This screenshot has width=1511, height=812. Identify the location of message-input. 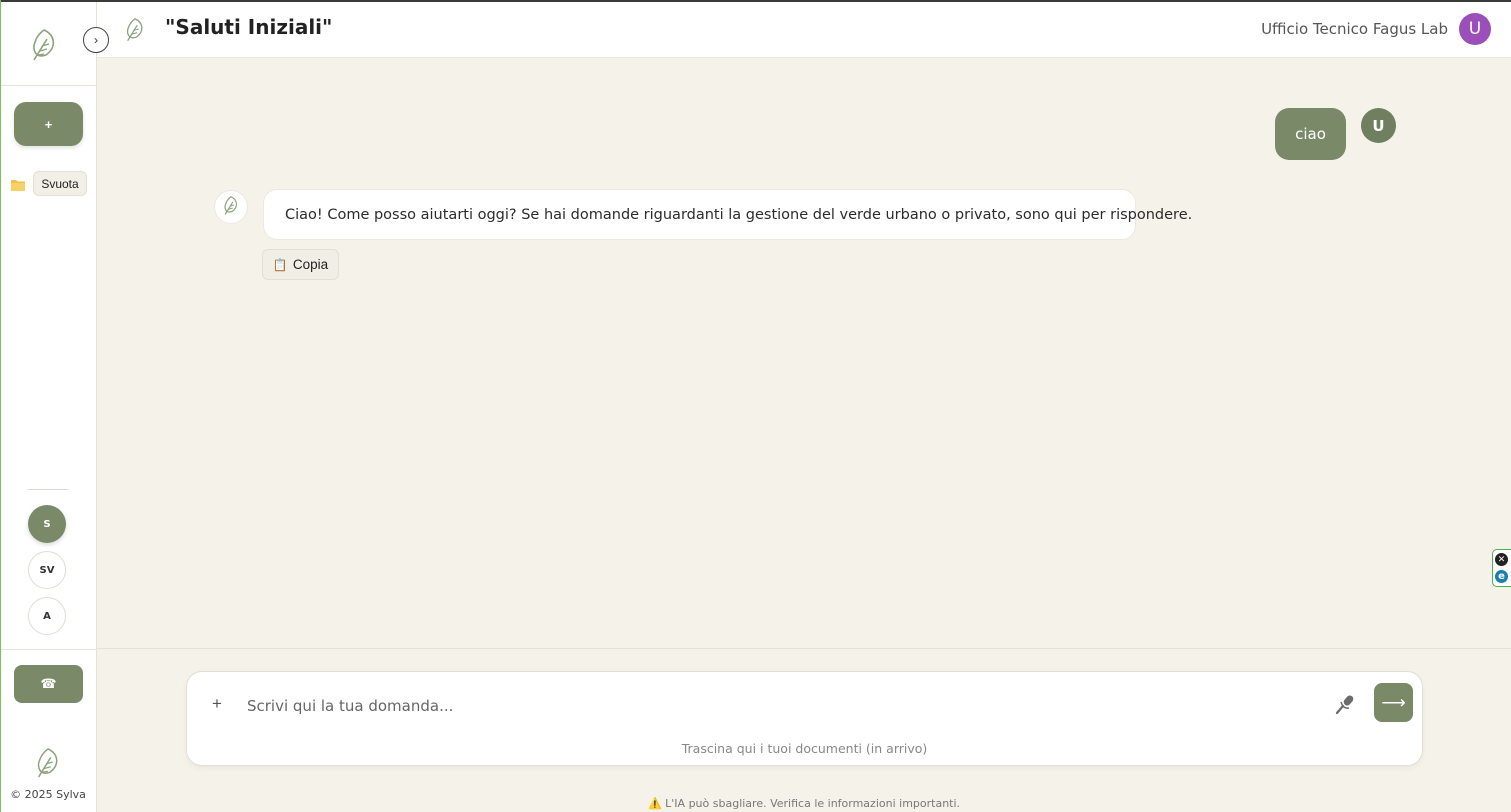
(777, 706).